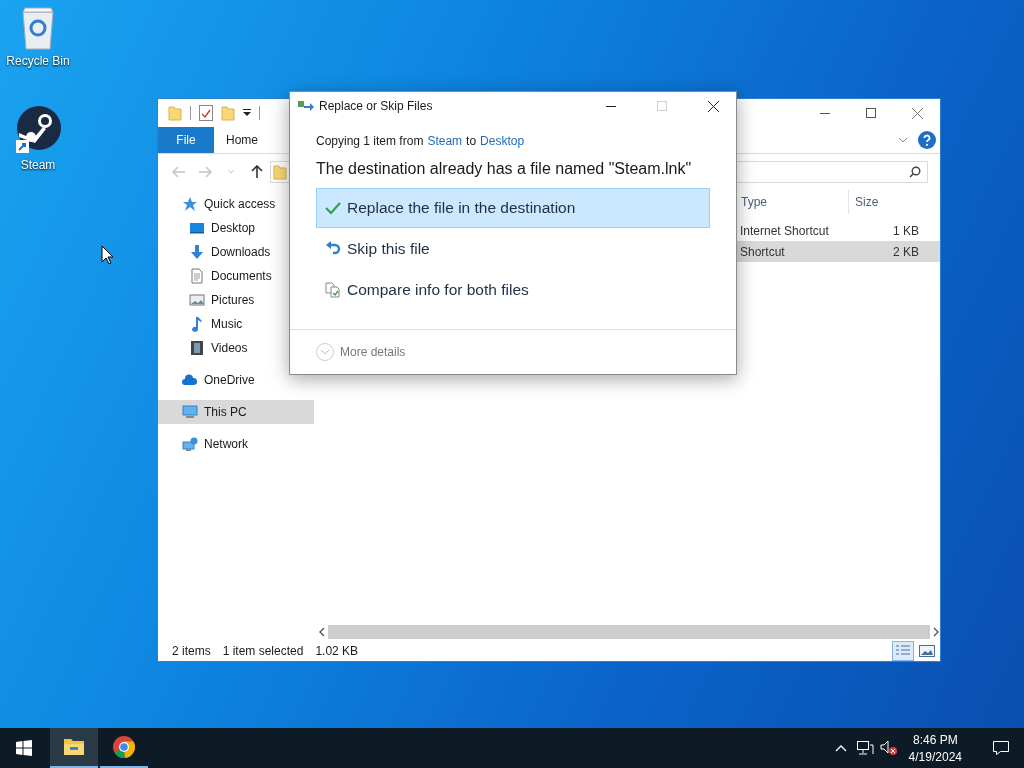  I want to click on scroll-right-icon, so click(936, 632).